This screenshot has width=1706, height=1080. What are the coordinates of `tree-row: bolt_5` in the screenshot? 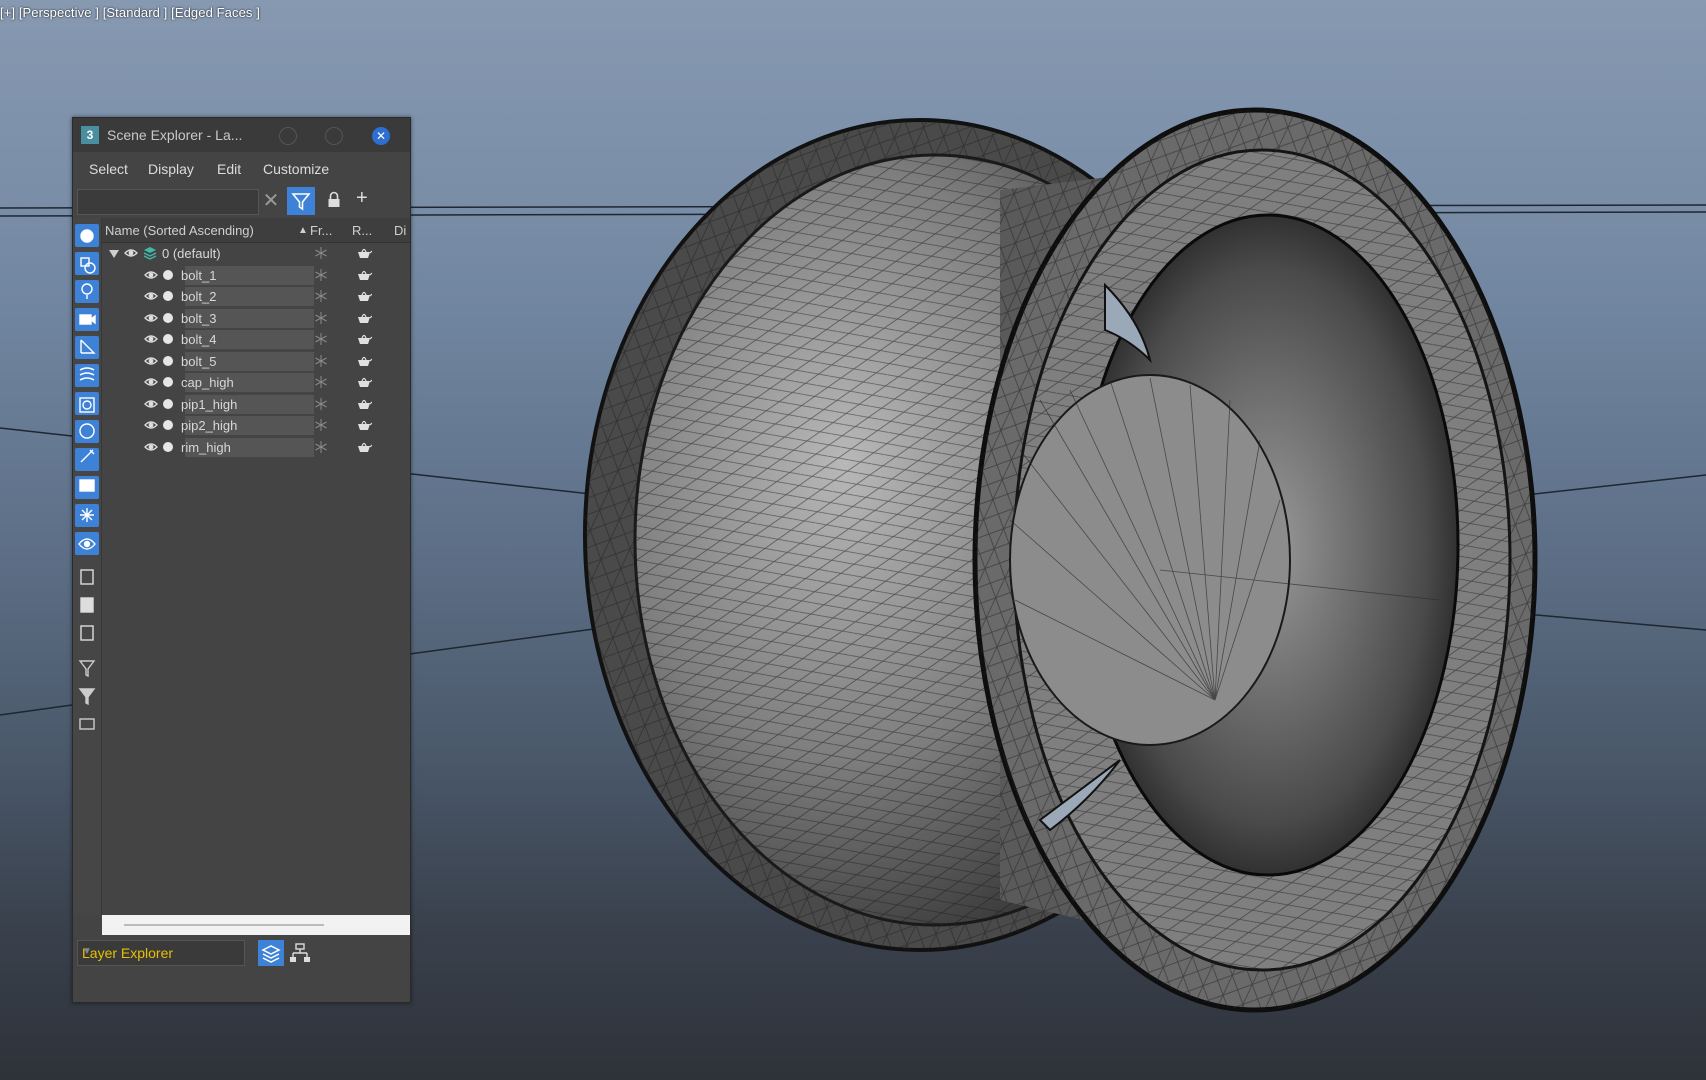 It's located at (256, 361).